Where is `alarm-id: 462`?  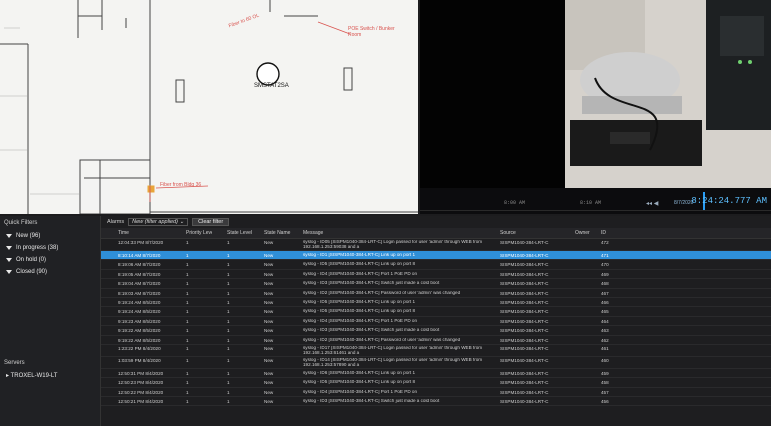 alarm-id: 462 is located at coordinates (605, 340).